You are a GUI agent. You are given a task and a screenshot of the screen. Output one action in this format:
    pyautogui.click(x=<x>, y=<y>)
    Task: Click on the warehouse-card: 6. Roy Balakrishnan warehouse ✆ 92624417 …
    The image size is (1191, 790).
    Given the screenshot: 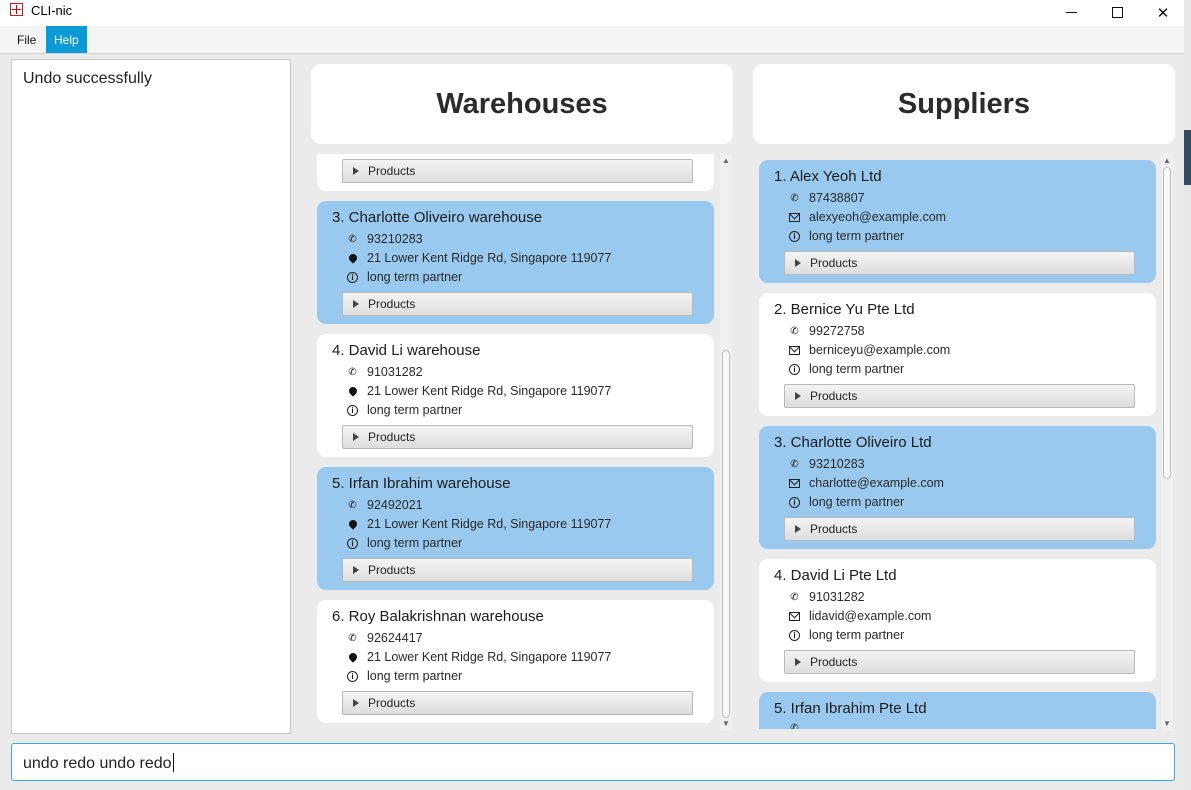 What is the action you would take?
    pyautogui.click(x=515, y=661)
    